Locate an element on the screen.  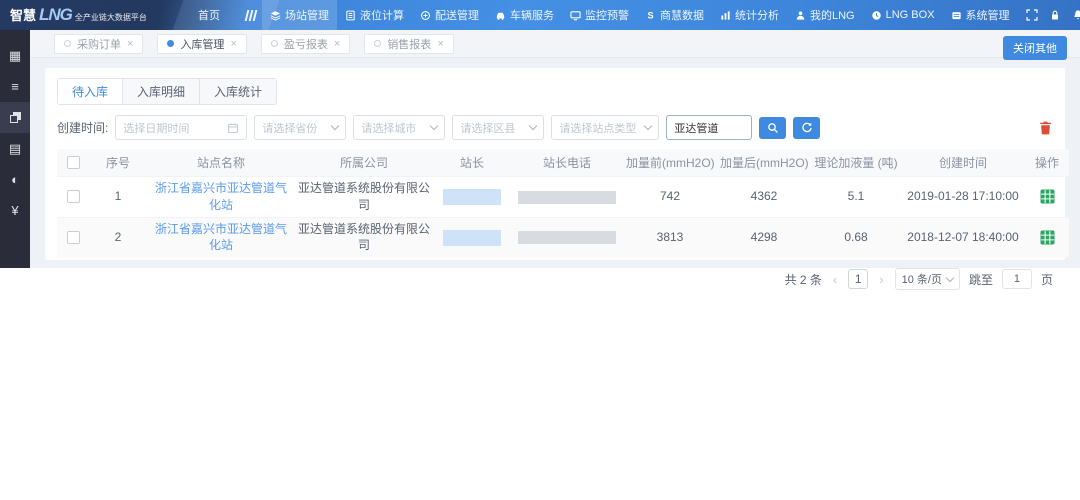
next-page-button: › is located at coordinates (881, 279).